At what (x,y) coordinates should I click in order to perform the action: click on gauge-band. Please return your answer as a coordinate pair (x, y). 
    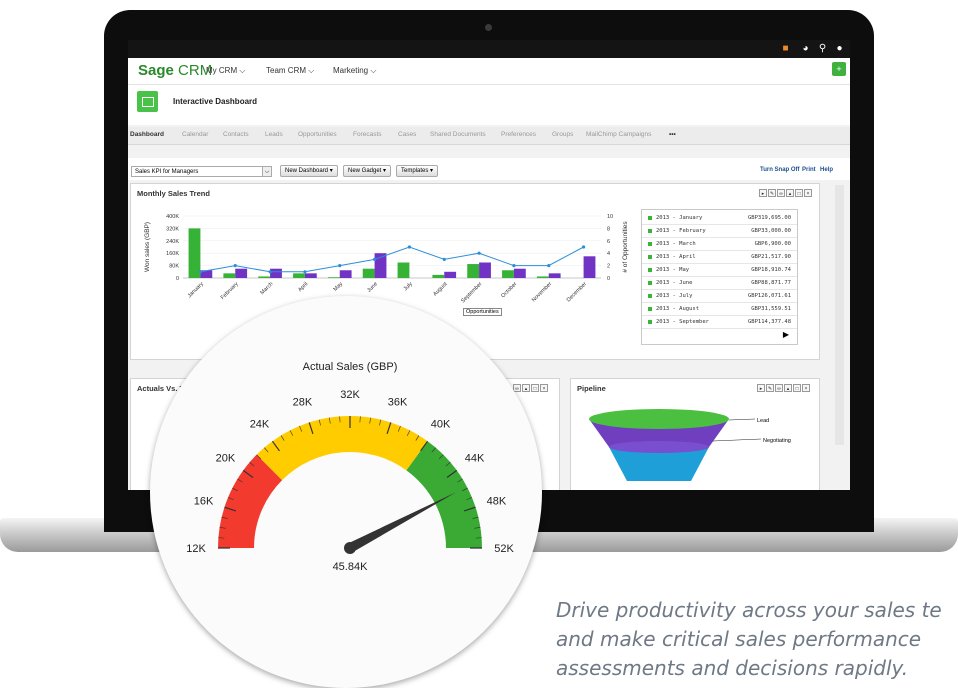
    Looking at the image, I should click on (342, 448).